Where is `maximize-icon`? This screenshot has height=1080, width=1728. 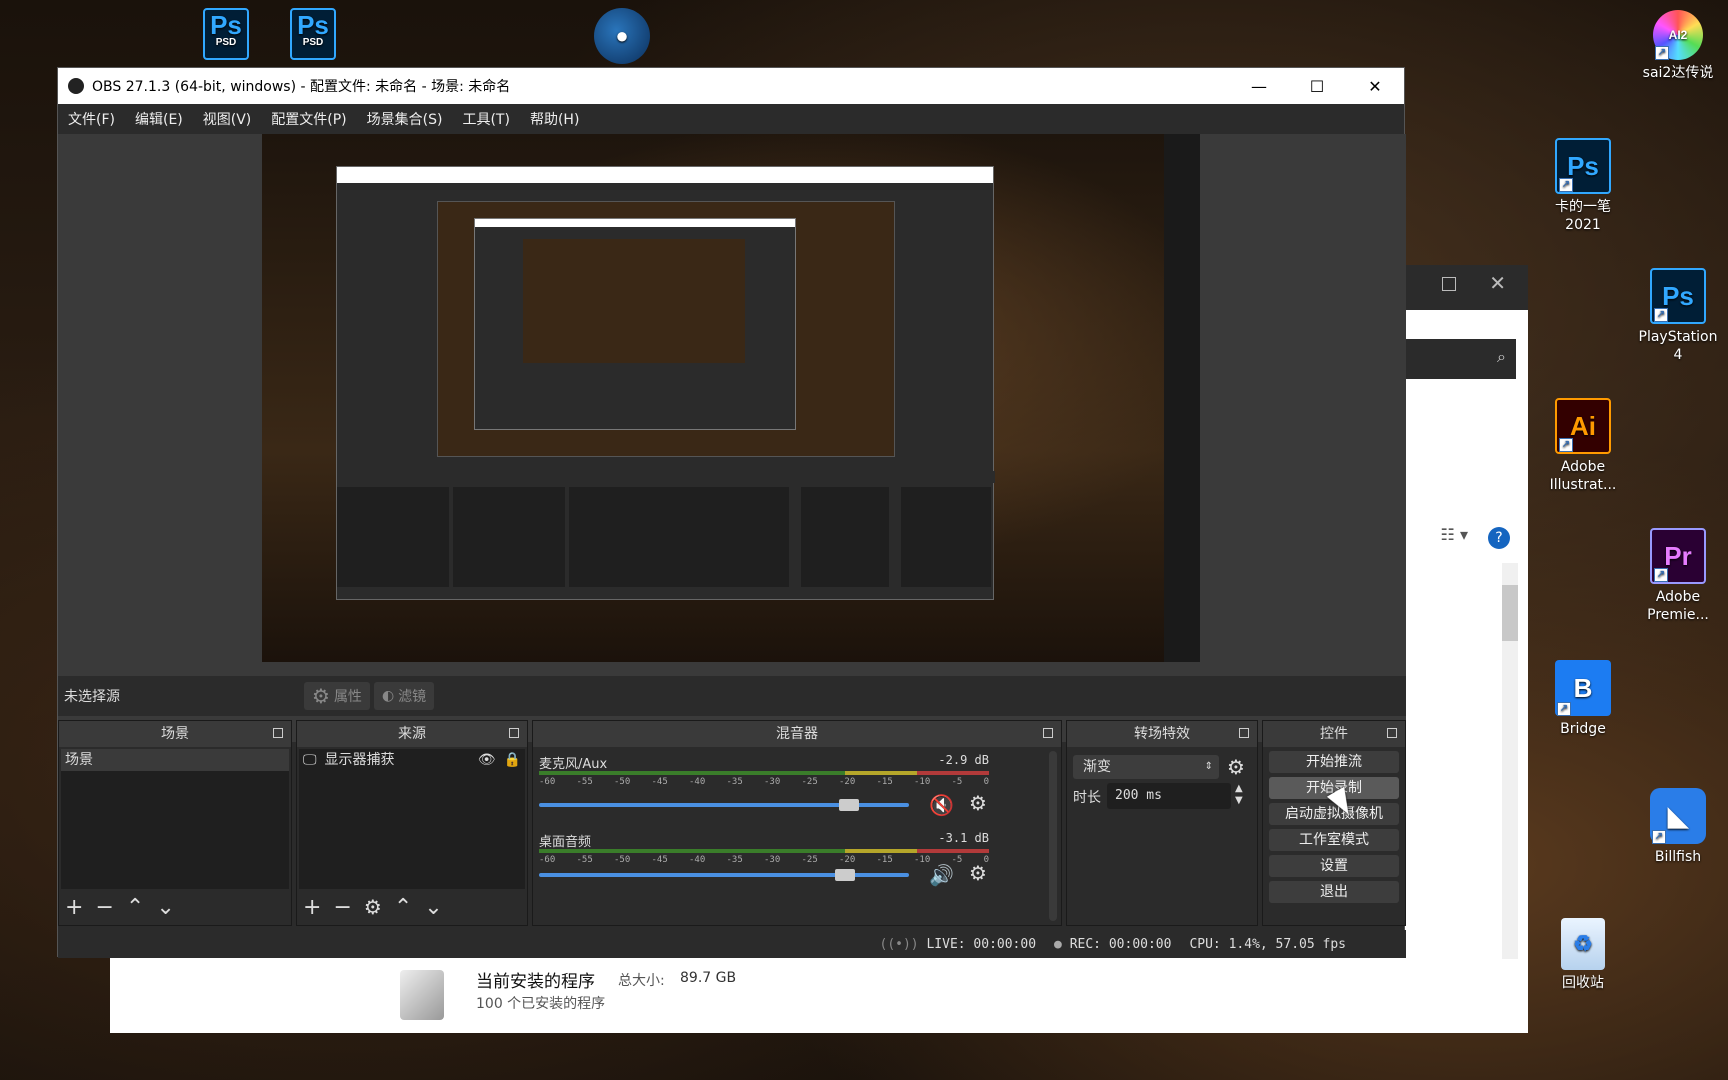
maximize-icon is located at coordinates (1449, 284).